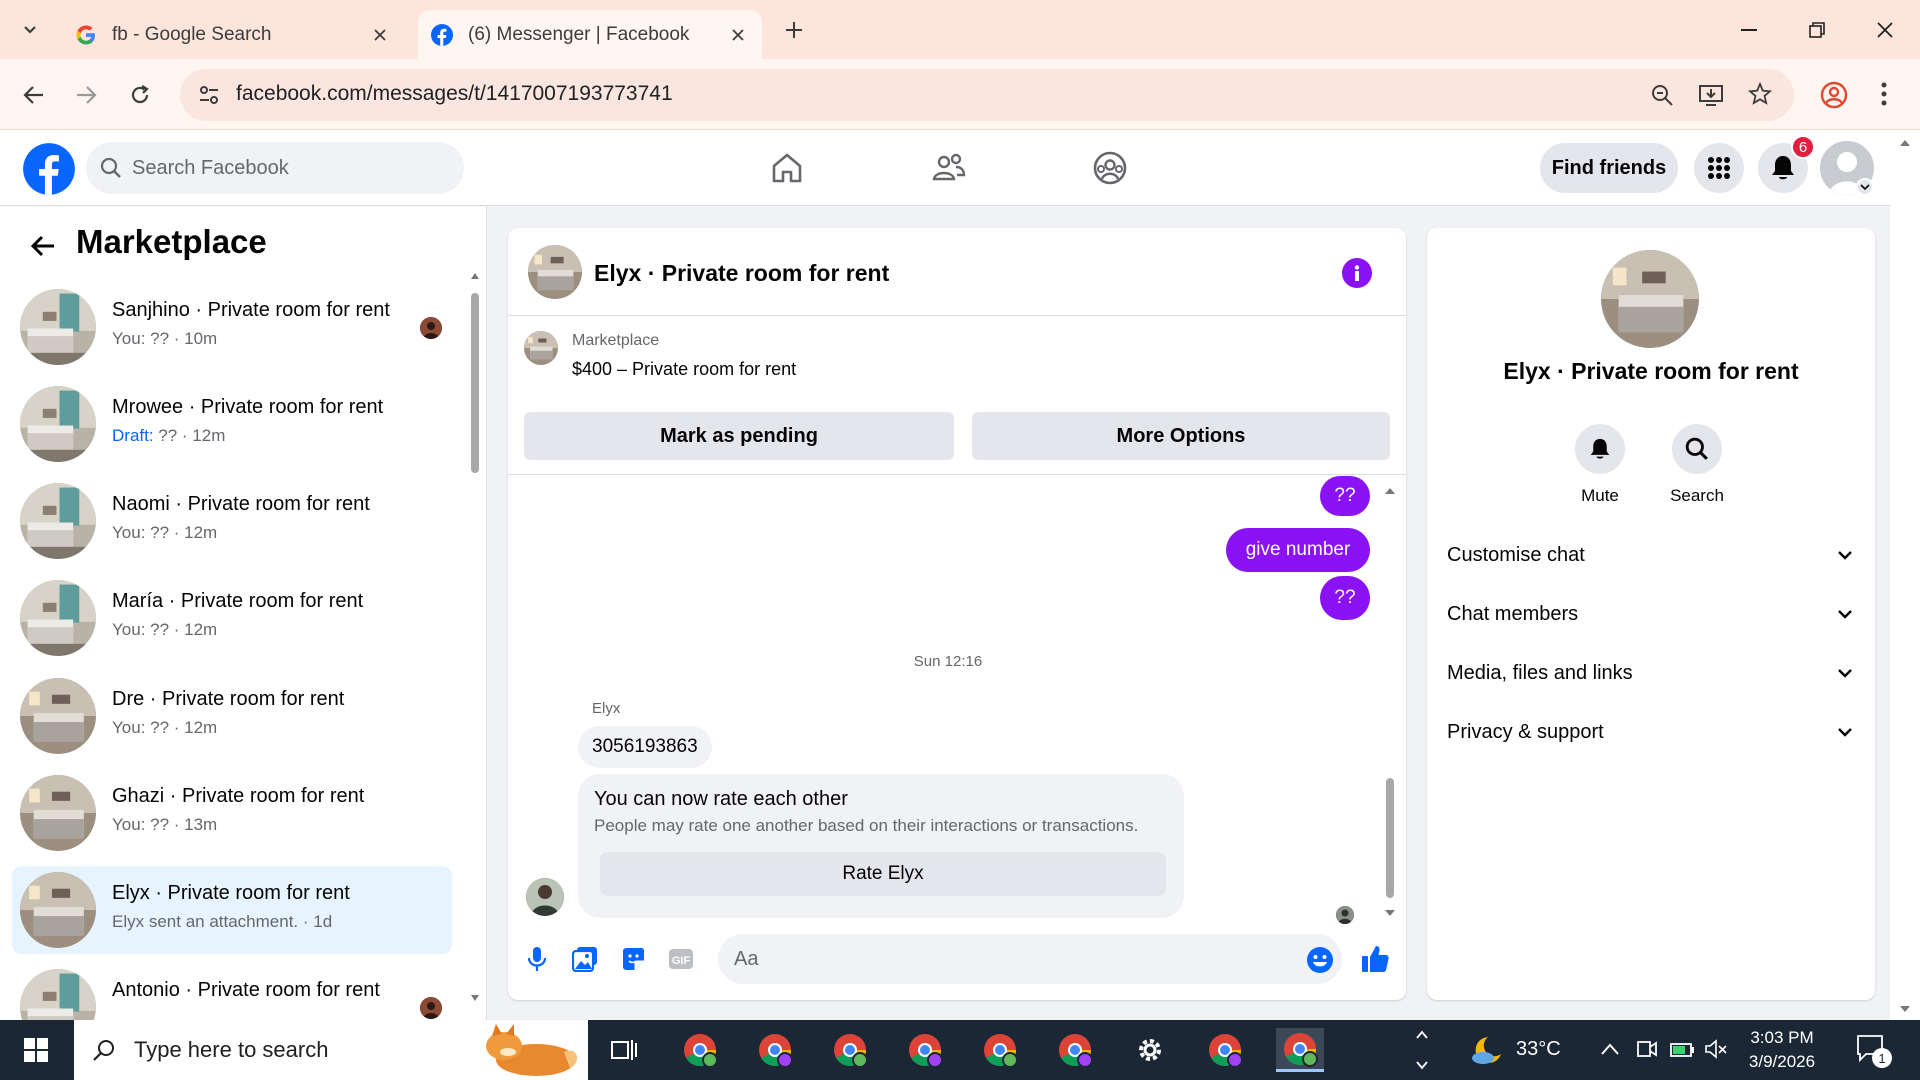 The image size is (1920, 1080). Describe the element at coordinates (1110, 168) in the screenshot. I see `nav-groups` at that location.